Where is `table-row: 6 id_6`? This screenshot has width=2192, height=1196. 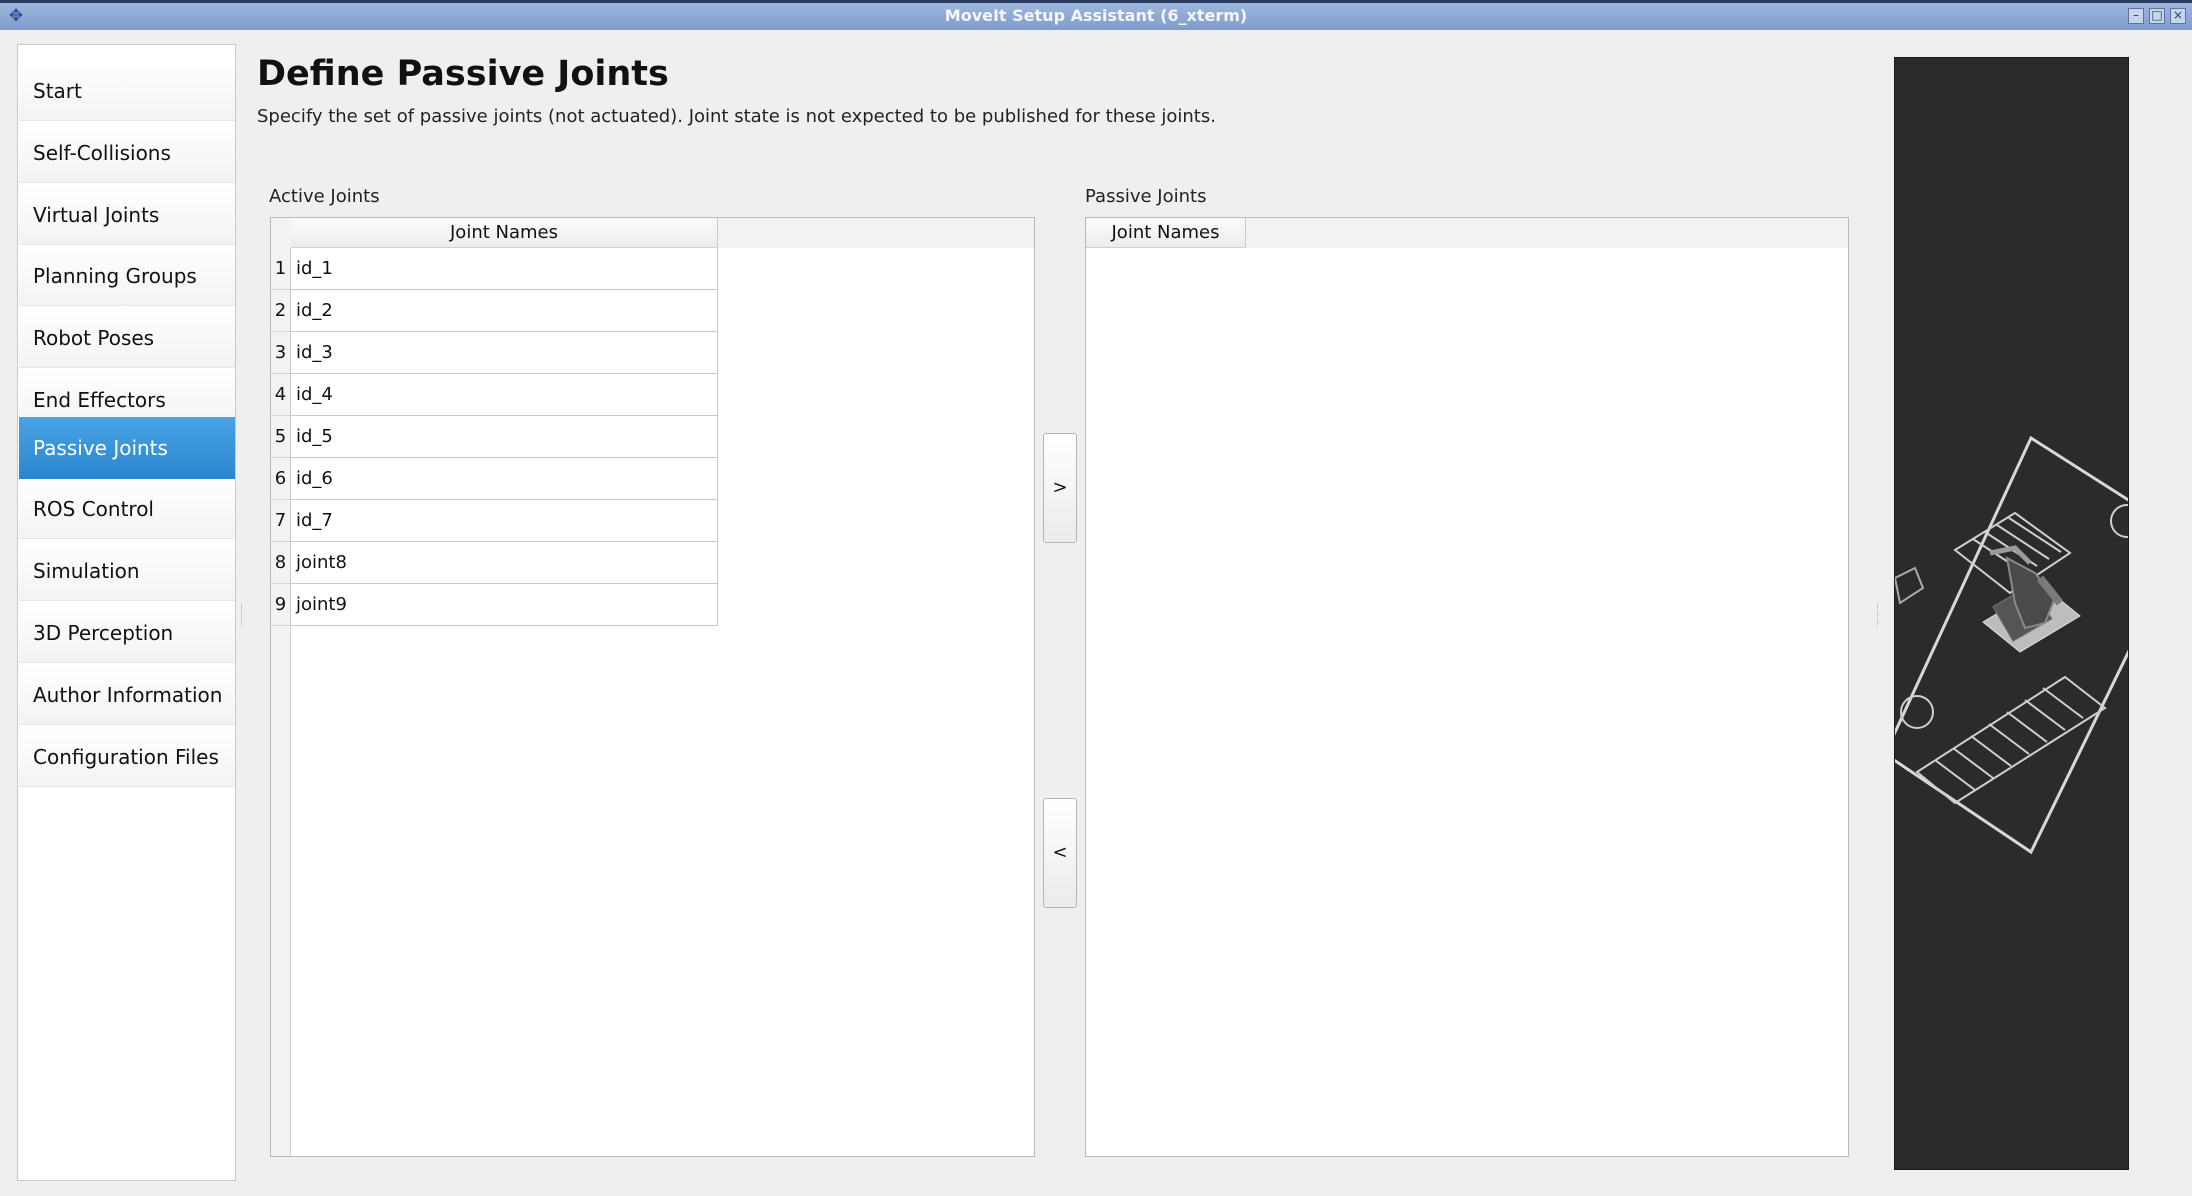
table-row: 6 id_6 is located at coordinates (586, 479).